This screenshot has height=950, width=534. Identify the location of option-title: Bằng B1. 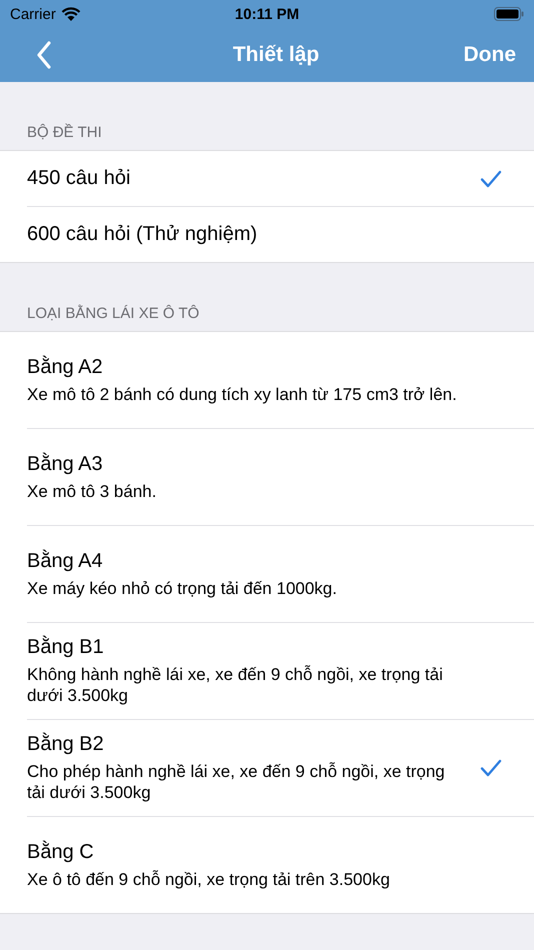
(66, 647).